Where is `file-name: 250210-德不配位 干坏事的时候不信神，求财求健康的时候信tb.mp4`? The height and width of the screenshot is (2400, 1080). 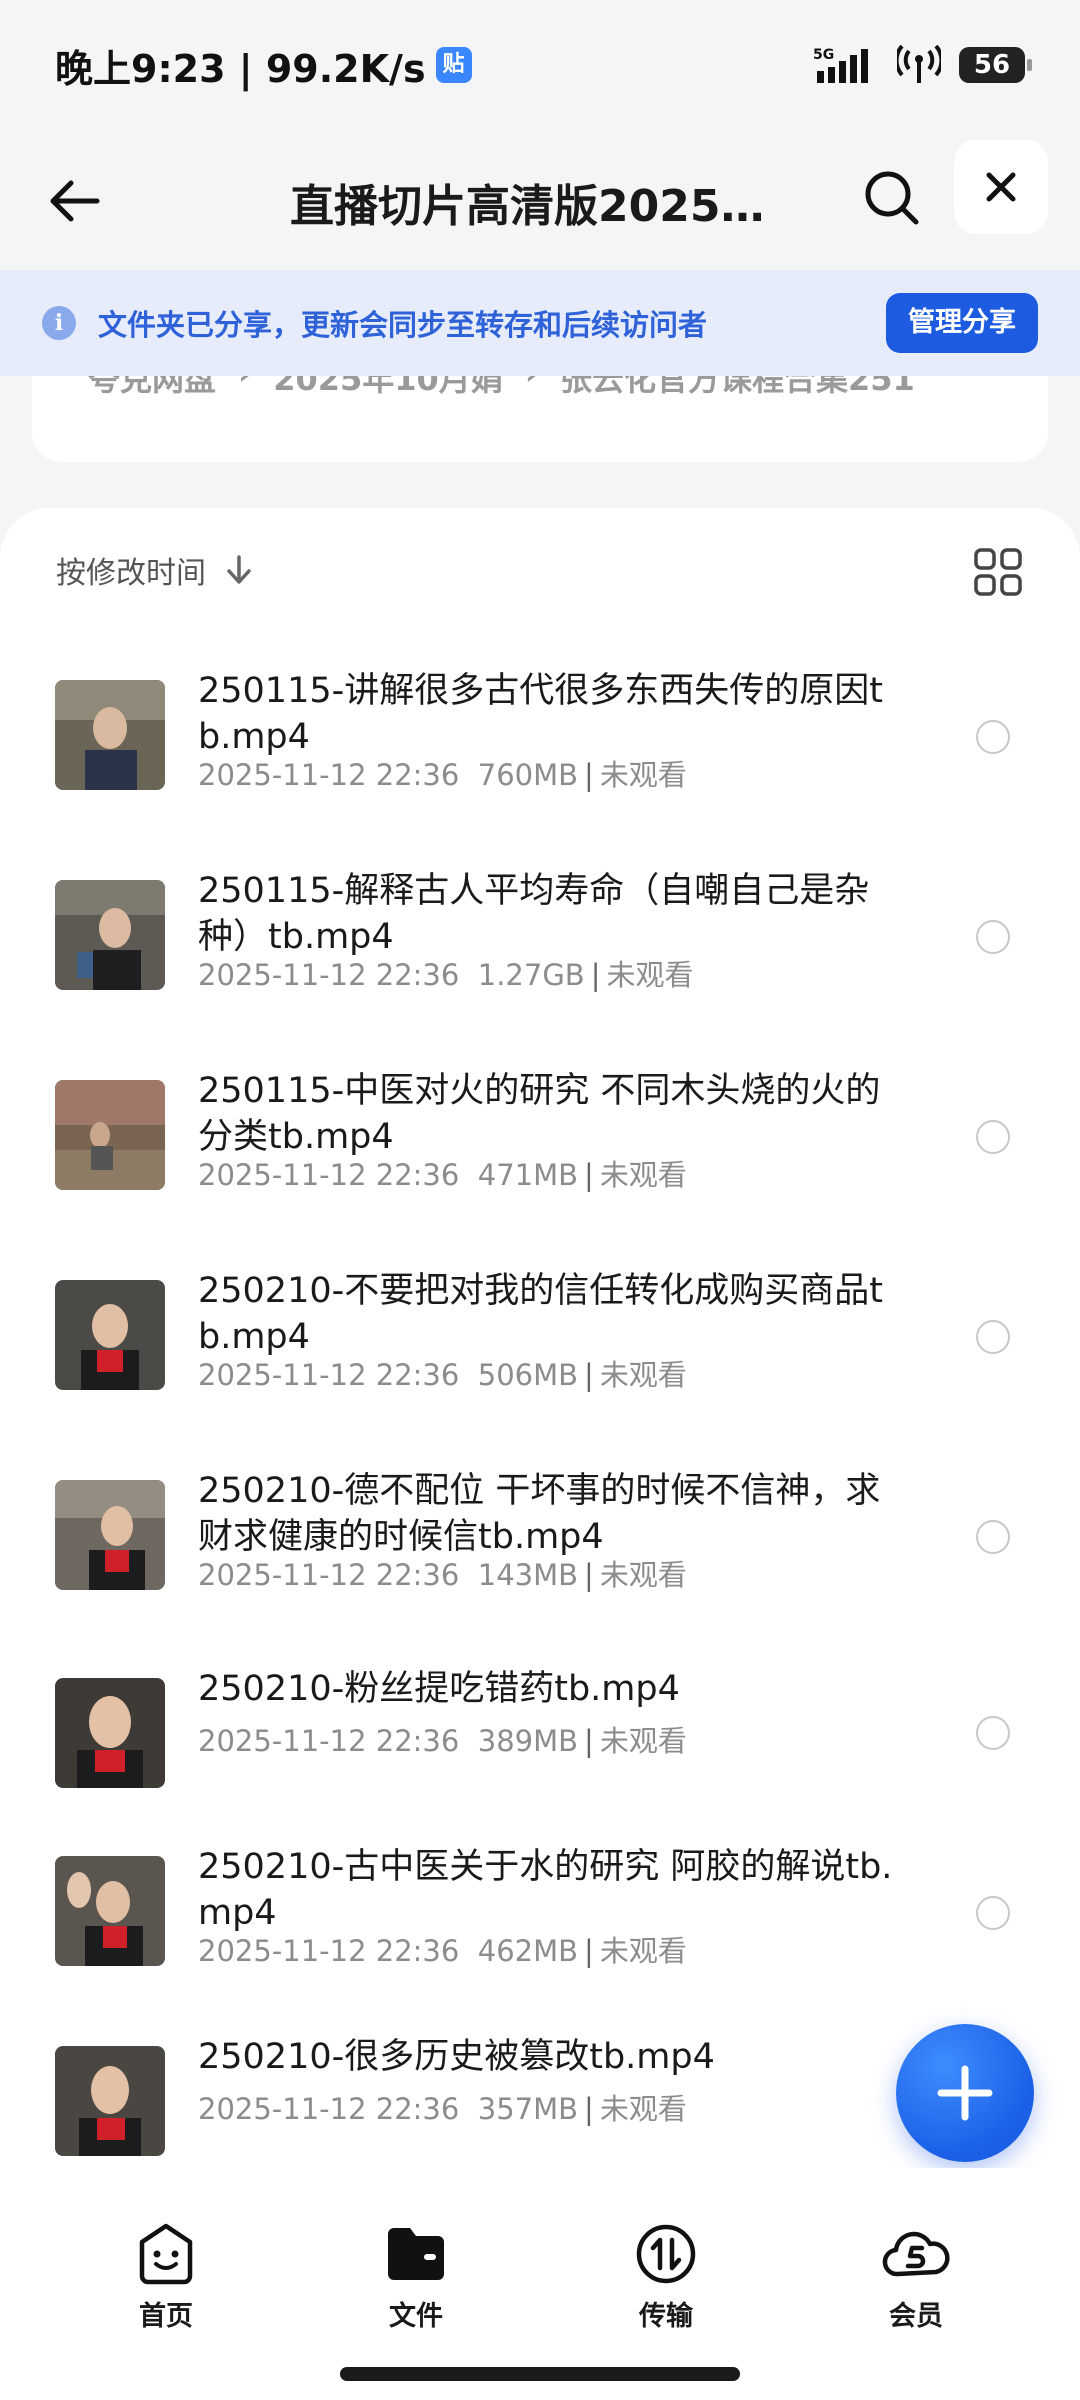
file-name: 250210-德不配位 干坏事的时候不信神，求财求健康的时候信tb.mp4 is located at coordinates (539, 1514).